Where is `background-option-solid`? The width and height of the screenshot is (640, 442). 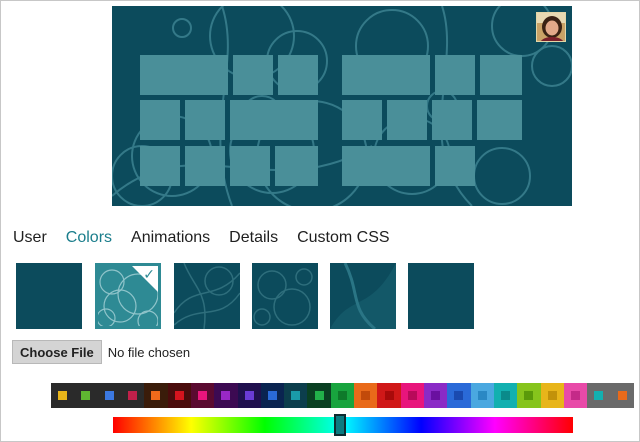 background-option-solid is located at coordinates (441, 296).